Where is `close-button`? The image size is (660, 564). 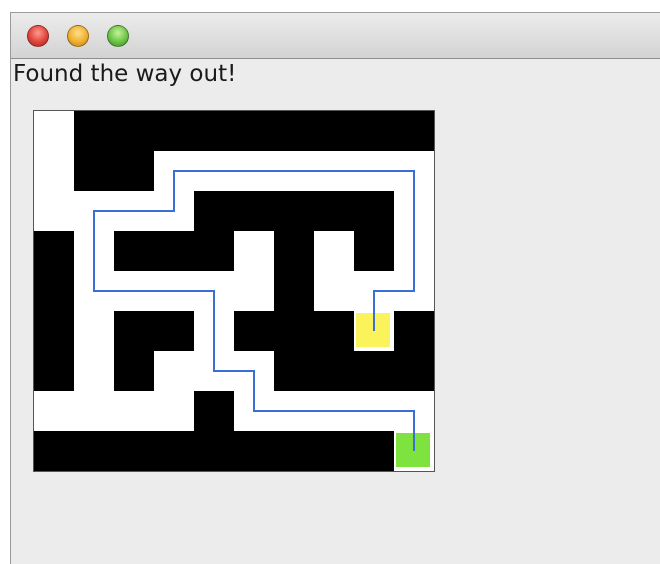 close-button is located at coordinates (38, 36).